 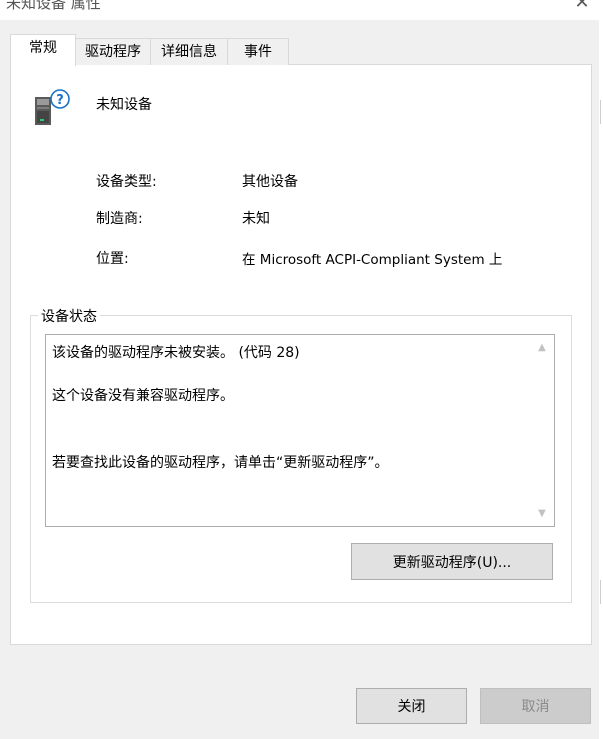 I want to click on status-line: 若要查找此设备的驱动程序，请单击“更新驱动程序”。, so click(x=220, y=463).